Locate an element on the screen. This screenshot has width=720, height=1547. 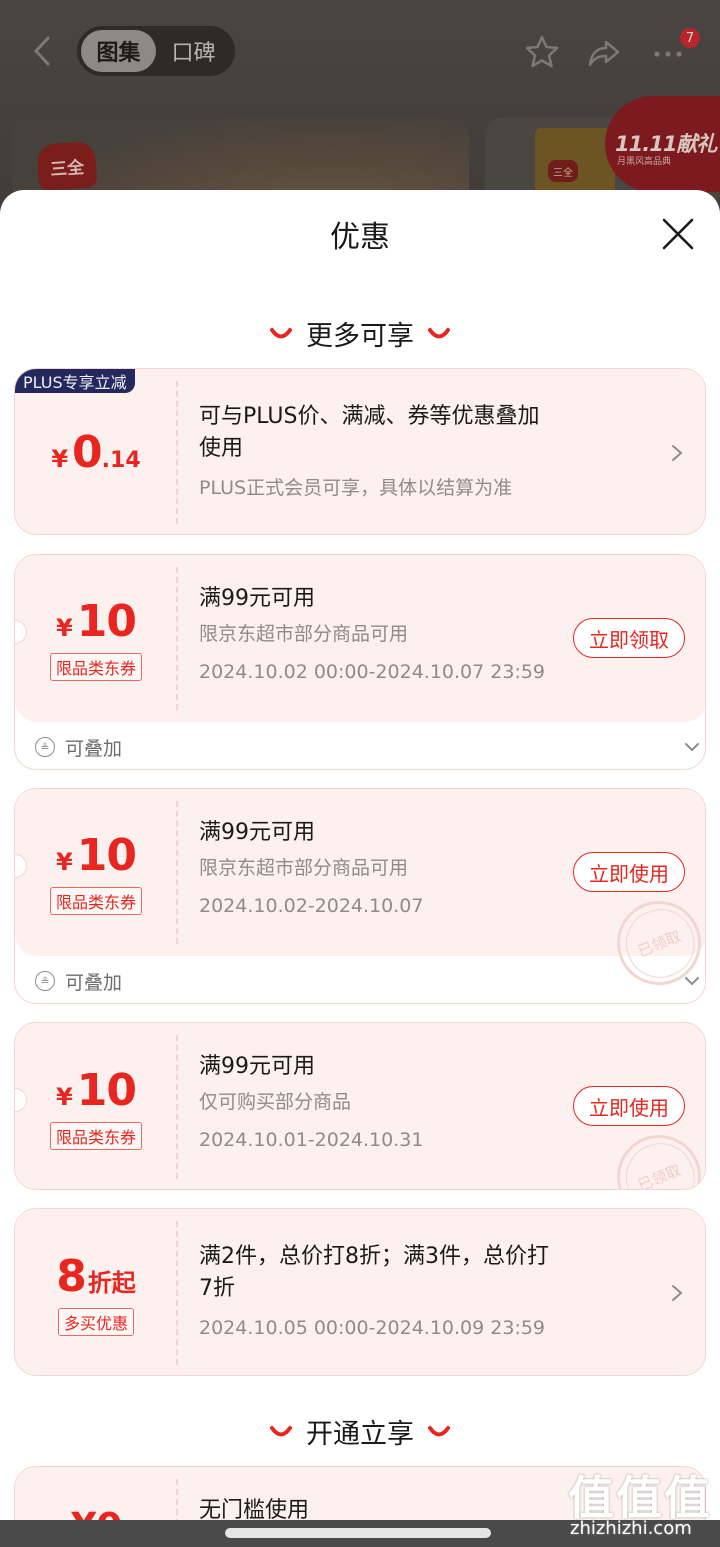
top-bar: 图集 口碑 7 is located at coordinates (360, 52).